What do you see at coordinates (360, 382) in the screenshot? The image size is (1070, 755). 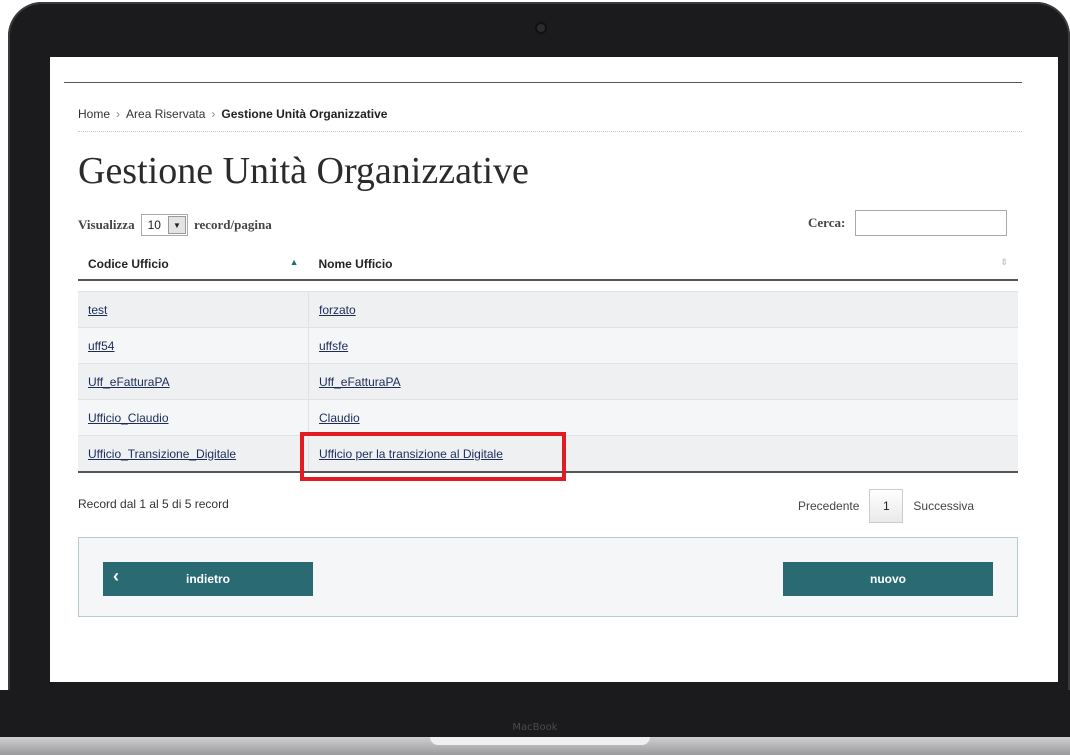 I see `nome-link: Uff_eFatturaPA` at bounding box center [360, 382].